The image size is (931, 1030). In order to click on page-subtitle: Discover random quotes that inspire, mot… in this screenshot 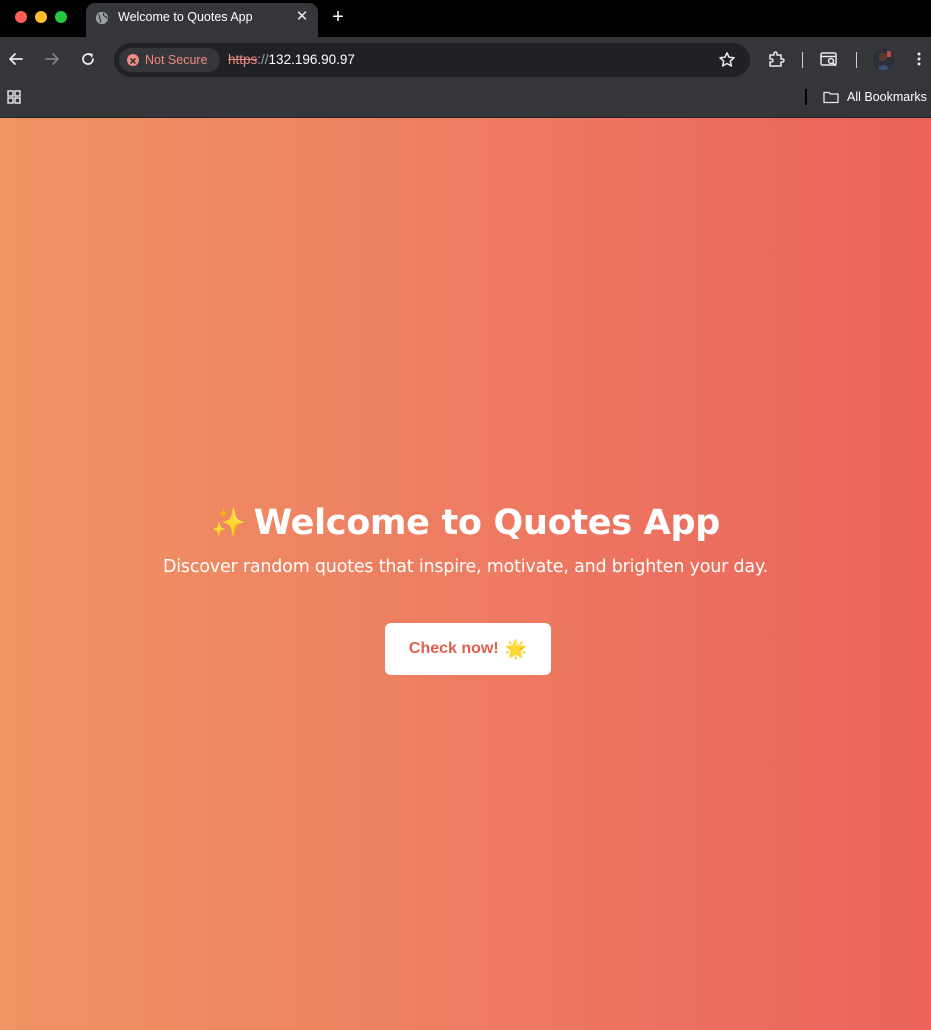, I will do `click(465, 567)`.